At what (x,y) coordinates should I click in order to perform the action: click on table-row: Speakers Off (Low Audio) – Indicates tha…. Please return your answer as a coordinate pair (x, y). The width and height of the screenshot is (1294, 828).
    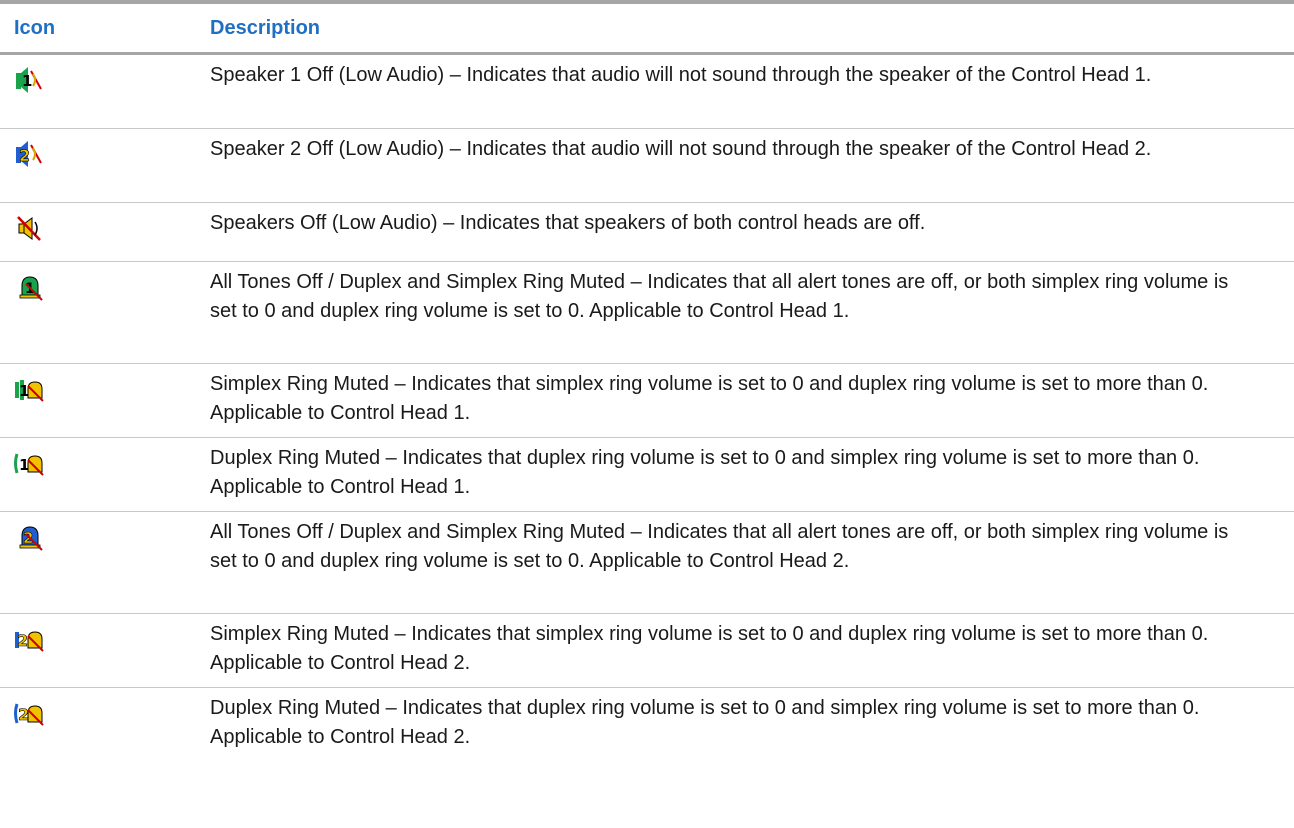
    Looking at the image, I should click on (647, 232).